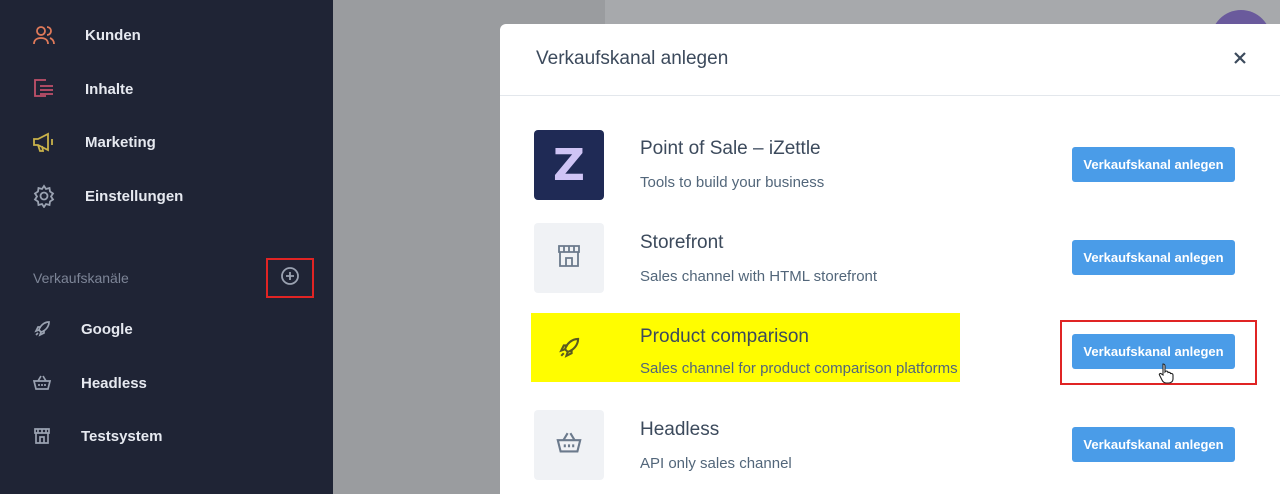 The height and width of the screenshot is (494, 1280). What do you see at coordinates (44, 142) in the screenshot?
I see `megaphone-icon` at bounding box center [44, 142].